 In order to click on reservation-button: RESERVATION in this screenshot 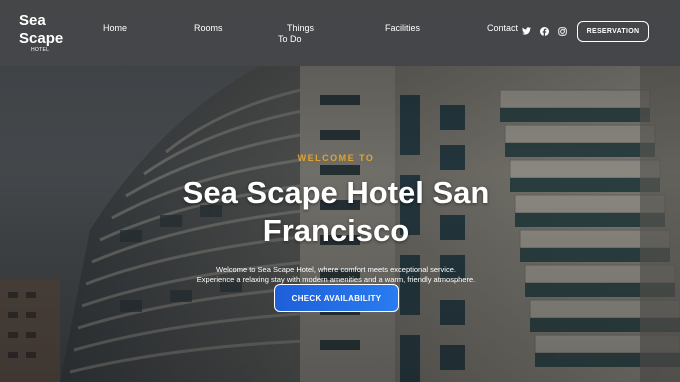, I will do `click(613, 31)`.